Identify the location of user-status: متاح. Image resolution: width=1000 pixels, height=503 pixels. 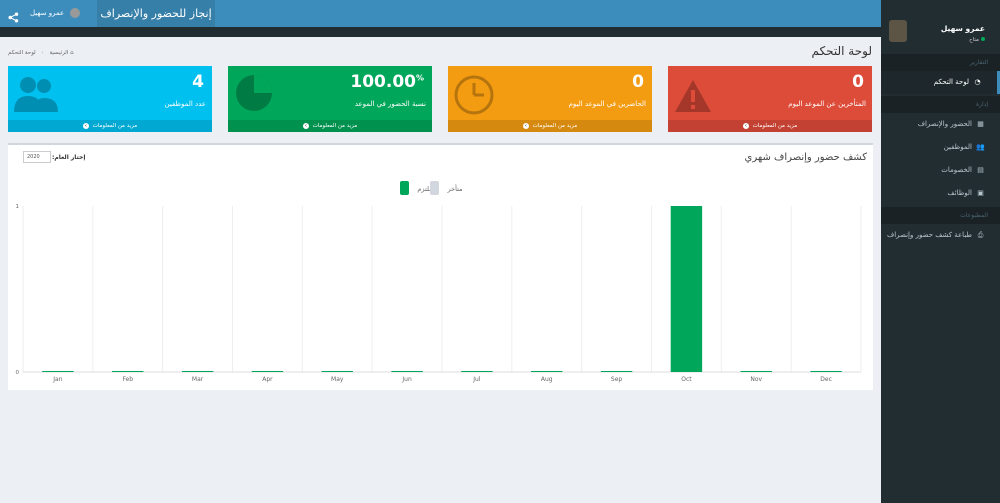
(977, 40).